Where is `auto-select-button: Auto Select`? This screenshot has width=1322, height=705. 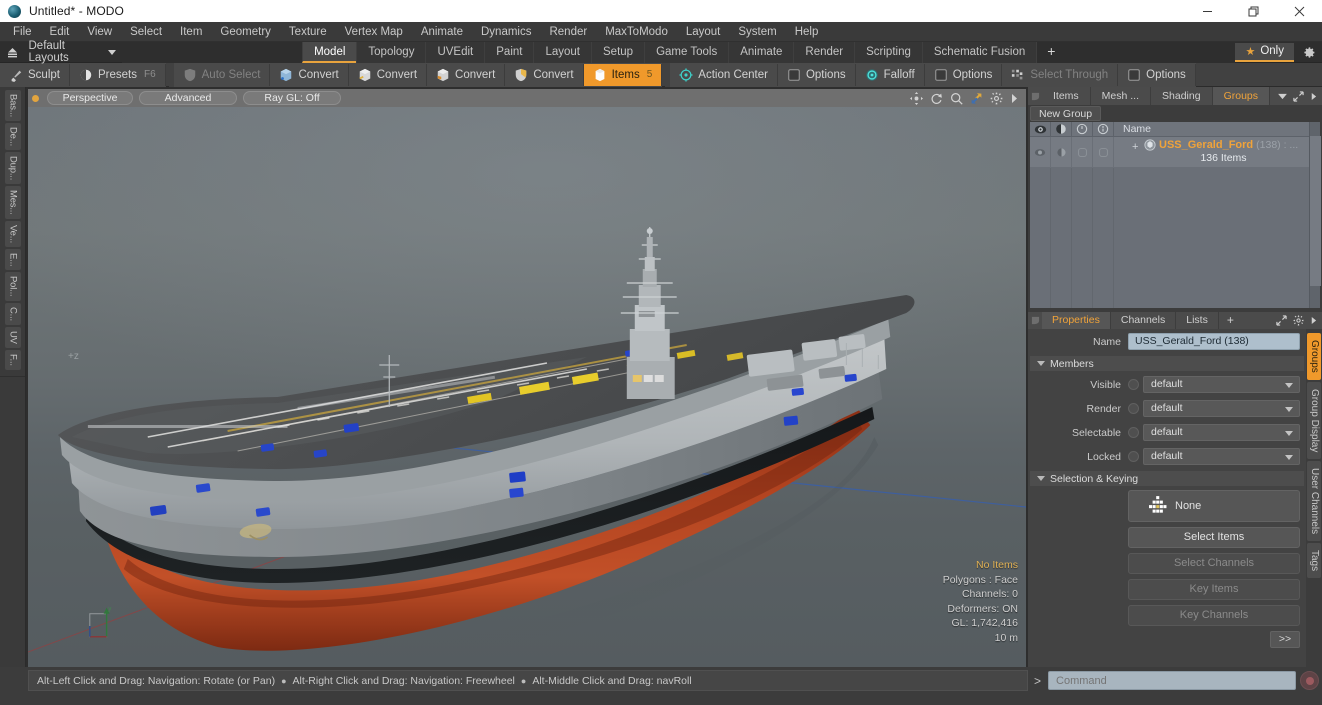 auto-select-button: Auto Select is located at coordinates (222, 74).